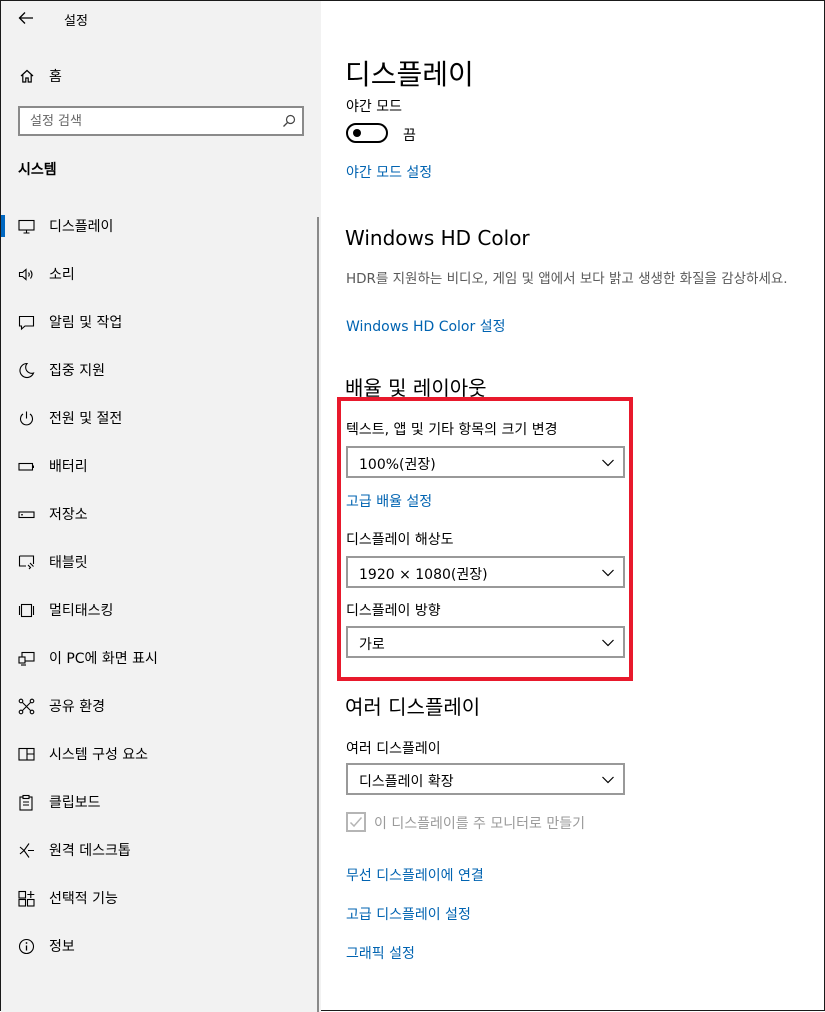 The image size is (825, 1012). What do you see at coordinates (26, 658) in the screenshot?
I see `project-icon` at bounding box center [26, 658].